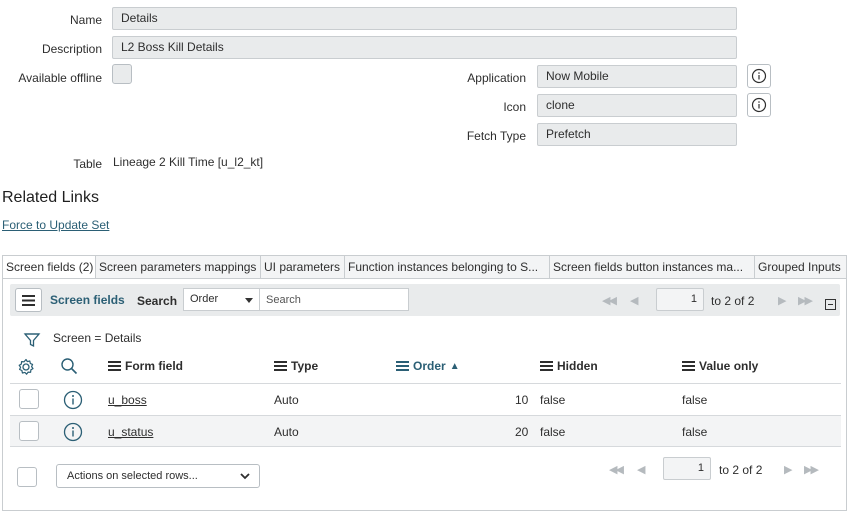  I want to click on name-field: Details, so click(424, 18).